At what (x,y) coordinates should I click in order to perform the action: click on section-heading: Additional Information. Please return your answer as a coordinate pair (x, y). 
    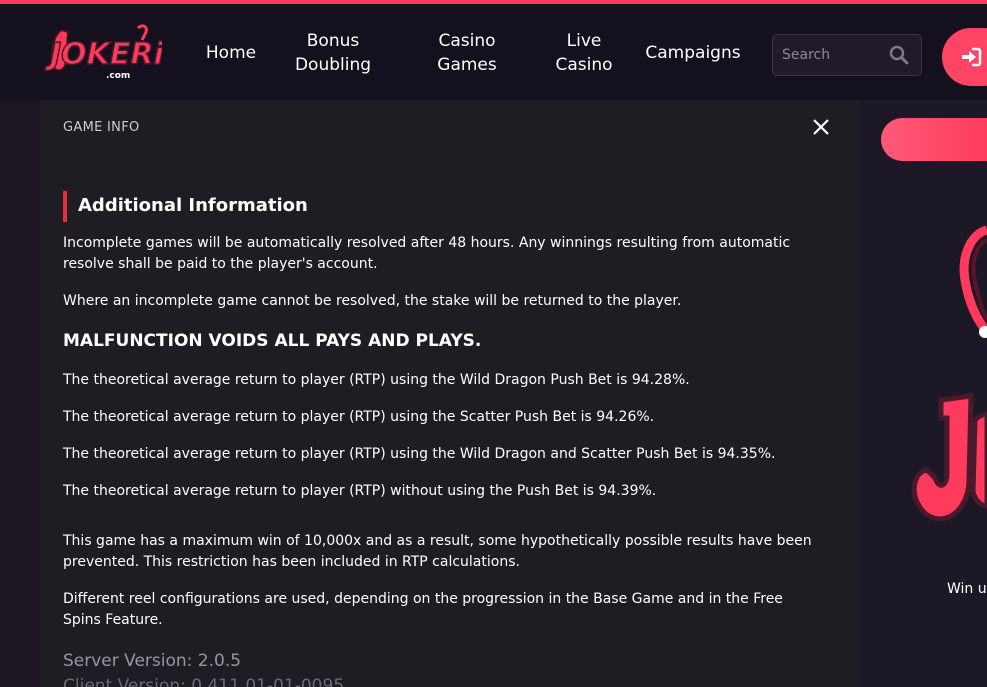
    Looking at the image, I should click on (185, 206).